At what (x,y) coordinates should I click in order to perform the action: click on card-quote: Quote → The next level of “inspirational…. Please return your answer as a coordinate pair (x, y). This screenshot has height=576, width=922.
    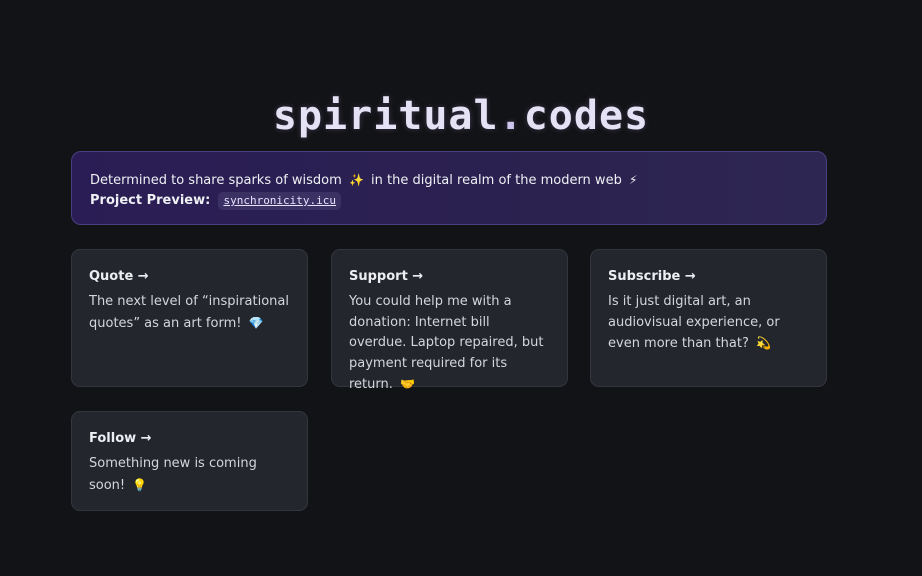
    Looking at the image, I should click on (189, 318).